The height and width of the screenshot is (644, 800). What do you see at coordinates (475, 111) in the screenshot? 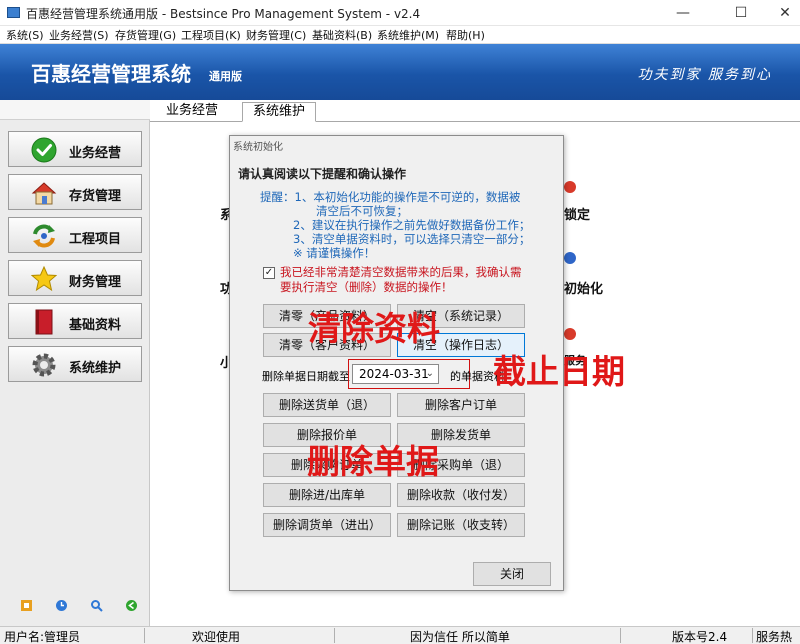
I see `tab-bar: 业务经营 系统维护` at bounding box center [475, 111].